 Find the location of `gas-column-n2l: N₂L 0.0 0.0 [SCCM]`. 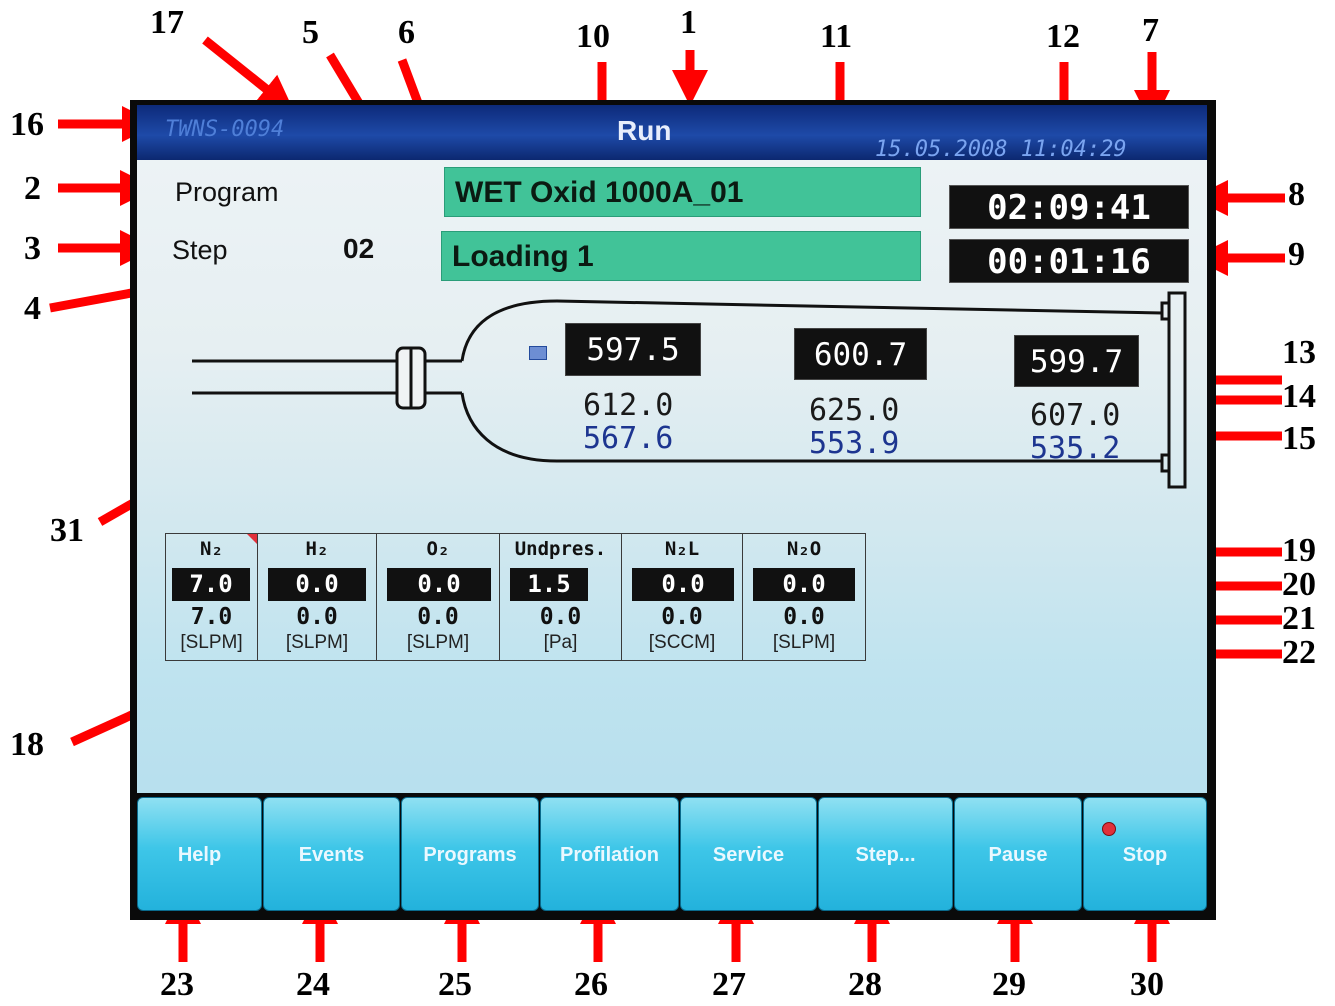

gas-column-n2l: N₂L 0.0 0.0 [SCCM] is located at coordinates (682, 597).